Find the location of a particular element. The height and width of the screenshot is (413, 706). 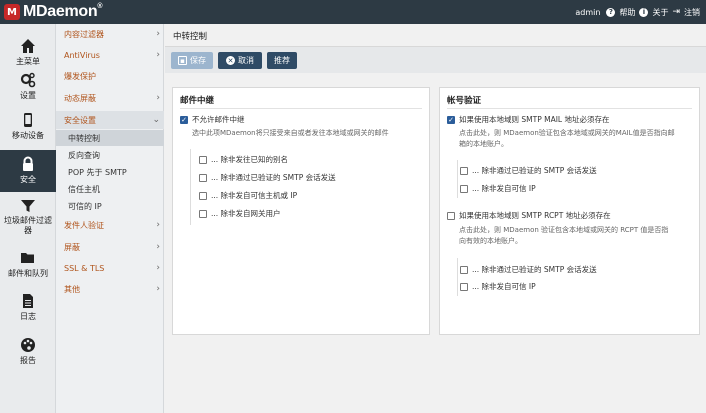

chevron-down-icon: ⌄ is located at coordinates (156, 120).